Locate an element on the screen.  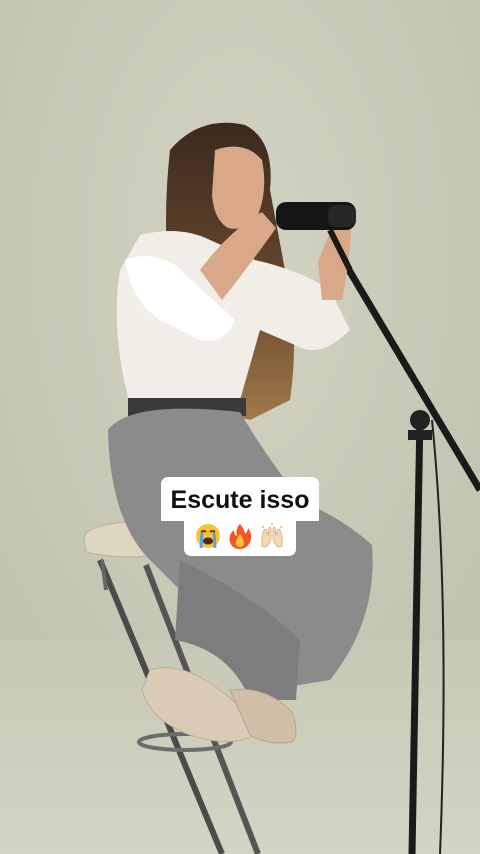
caption-emojis is located at coordinates (240, 538).